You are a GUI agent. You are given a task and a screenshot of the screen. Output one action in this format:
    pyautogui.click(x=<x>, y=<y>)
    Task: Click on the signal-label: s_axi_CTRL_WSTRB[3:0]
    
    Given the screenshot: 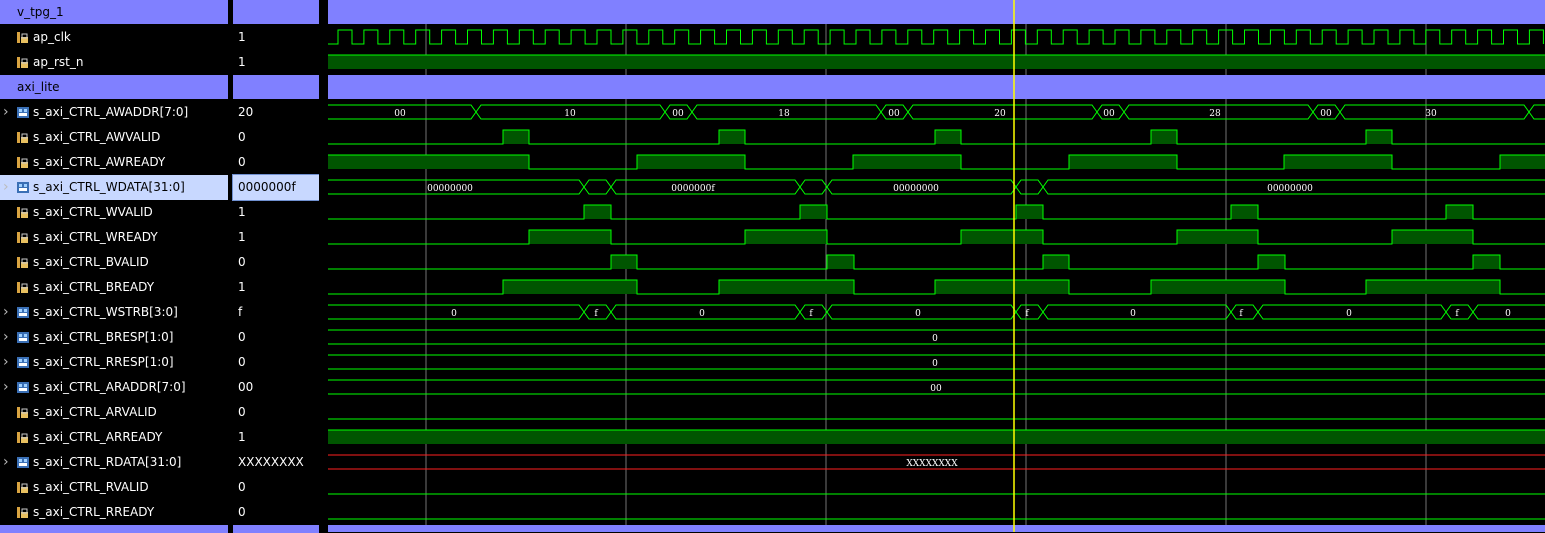 What is the action you would take?
    pyautogui.click(x=105, y=312)
    